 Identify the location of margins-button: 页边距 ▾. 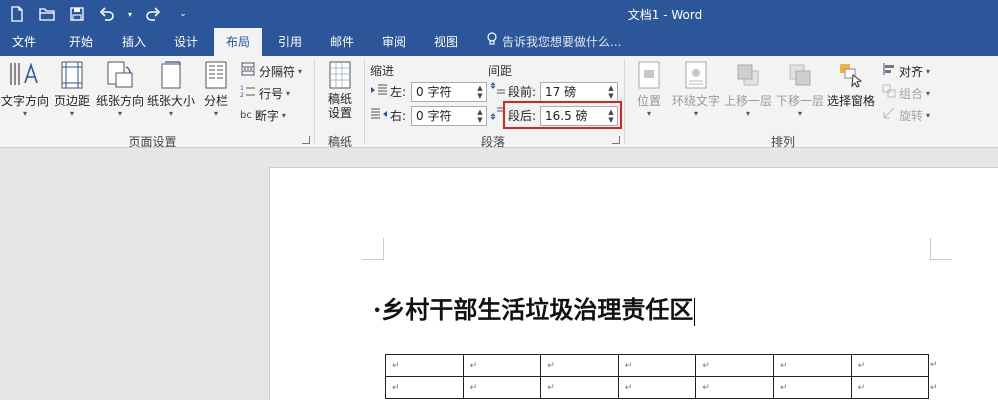
(72, 93).